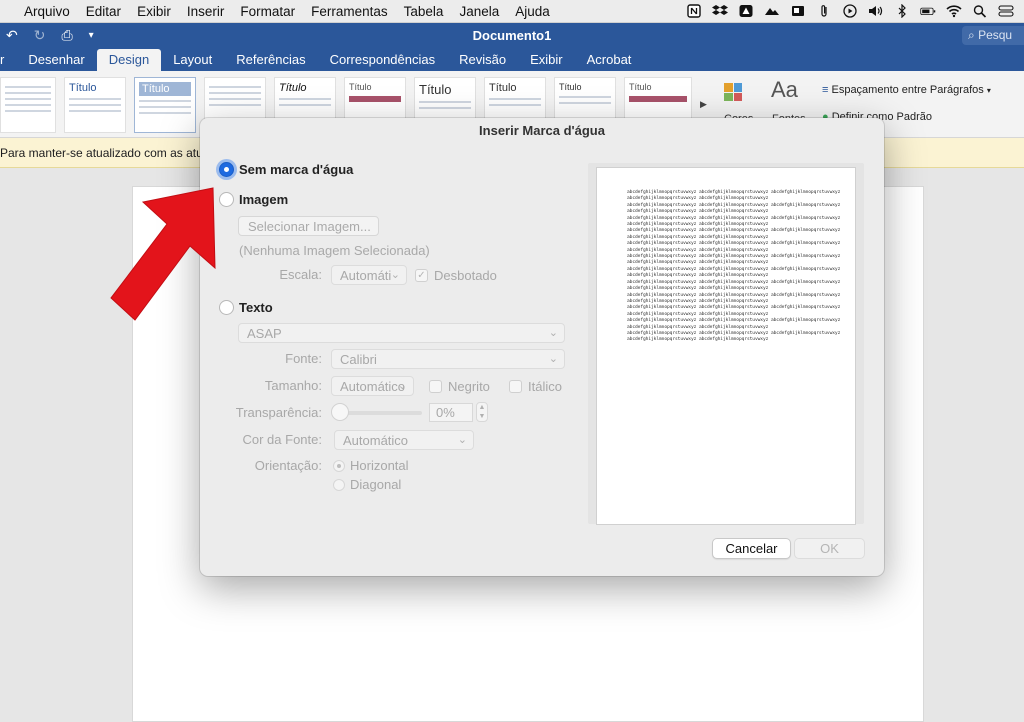 The image size is (1024, 722). What do you see at coordinates (366, 275) in the screenshot?
I see `scale-value: Automáti` at bounding box center [366, 275].